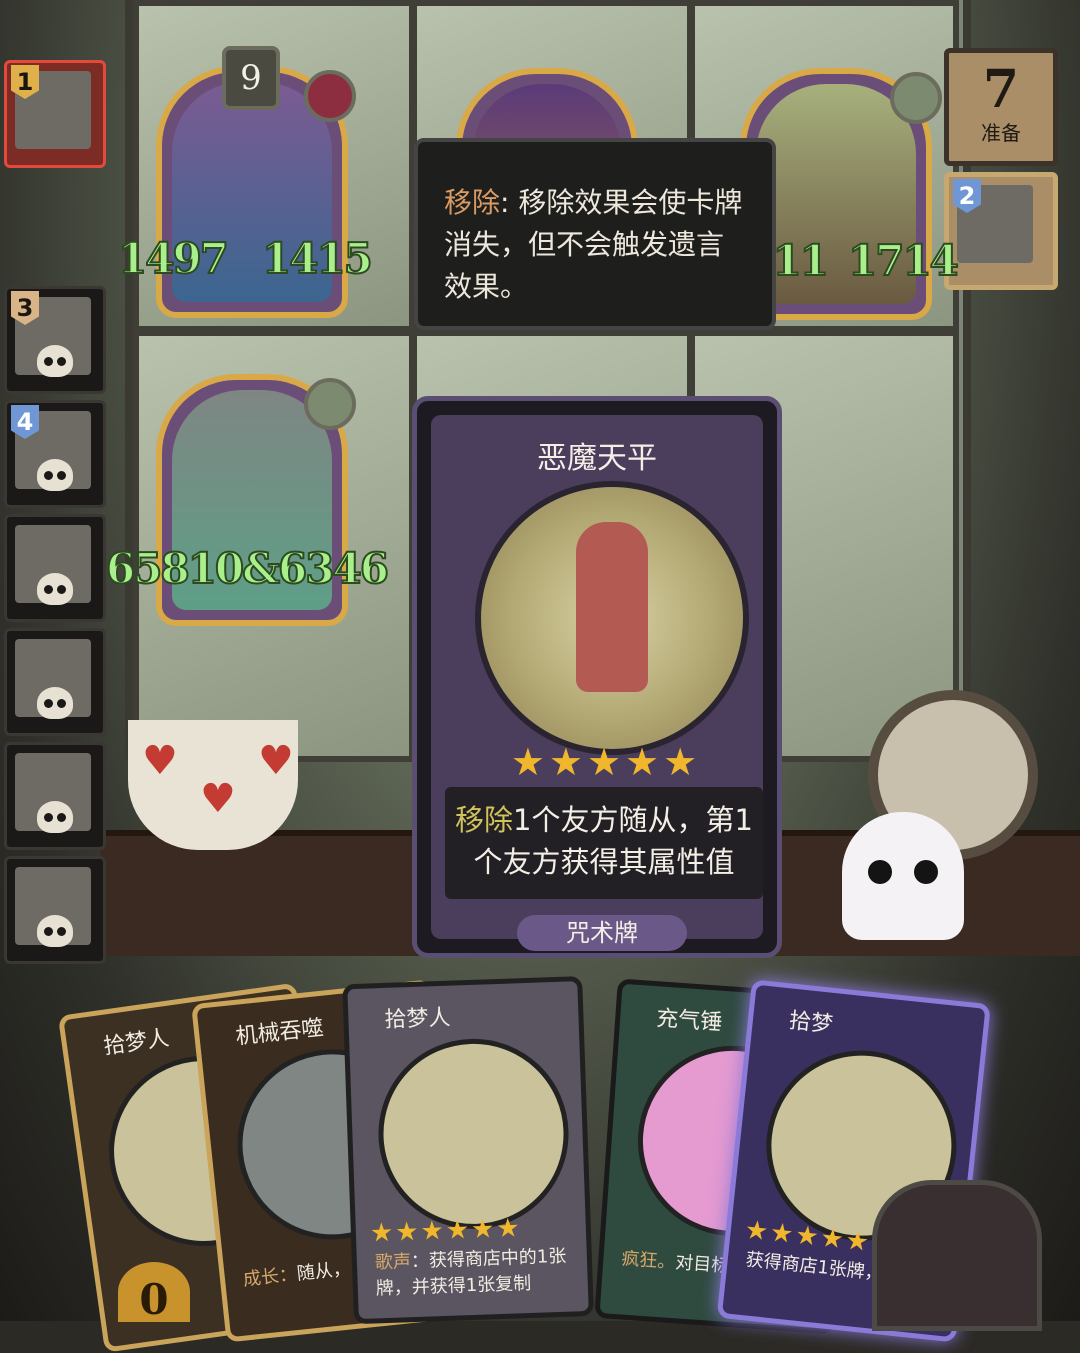 Image resolution: width=1080 pixels, height=1353 pixels. What do you see at coordinates (446, 1231) in the screenshot?
I see `hand-card-stars: ★★★★★★` at bounding box center [446, 1231].